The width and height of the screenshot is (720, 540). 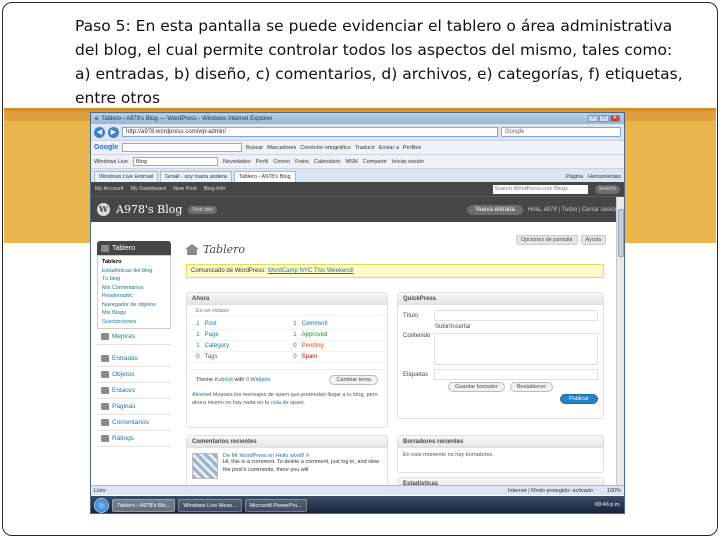 What do you see at coordinates (288, 403) in the screenshot?
I see `spam-queue-link: cola de spam.` at bounding box center [288, 403].